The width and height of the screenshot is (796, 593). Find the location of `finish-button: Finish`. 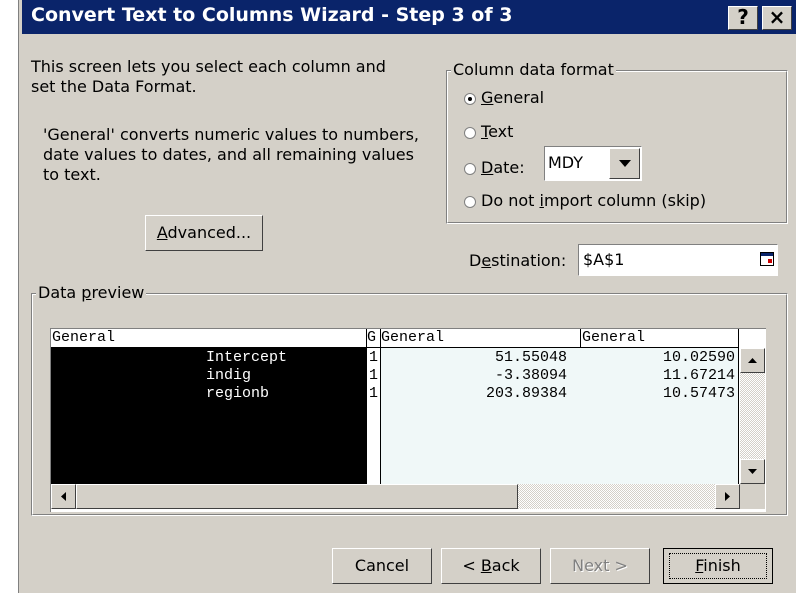

finish-button: Finish is located at coordinates (718, 566).